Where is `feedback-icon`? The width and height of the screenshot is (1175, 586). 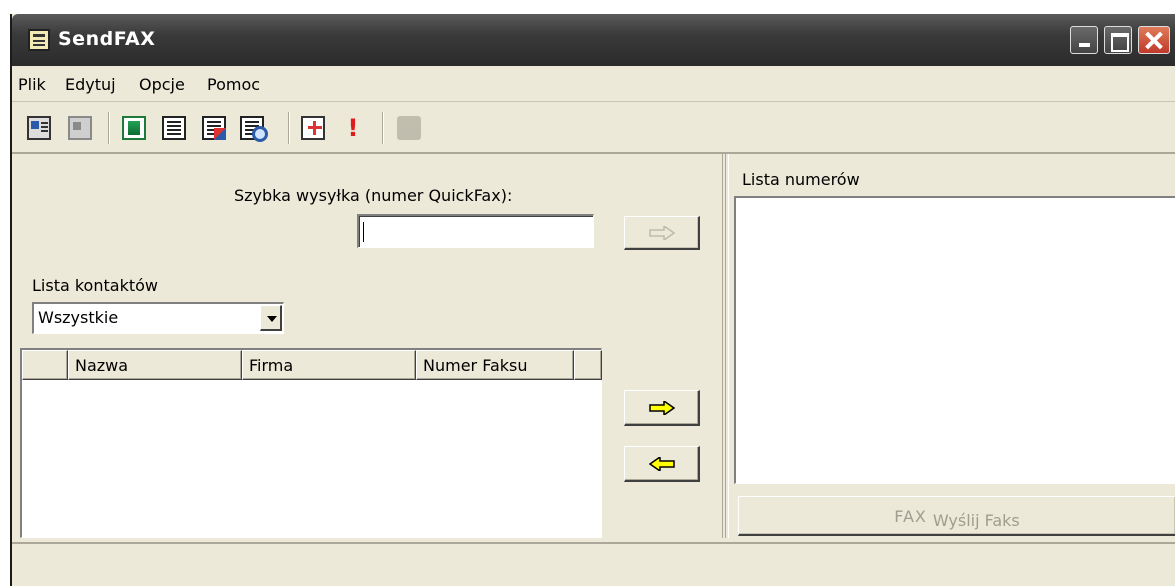 feedback-icon is located at coordinates (409, 128).